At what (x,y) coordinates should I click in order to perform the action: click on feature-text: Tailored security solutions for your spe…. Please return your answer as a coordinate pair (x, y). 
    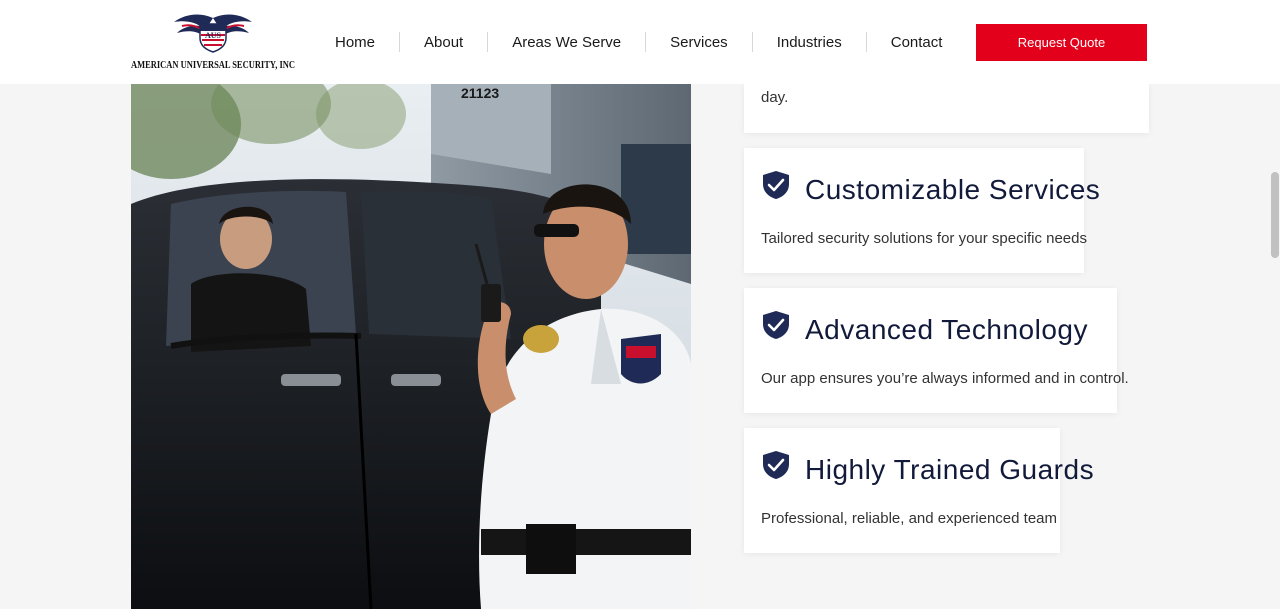
    Looking at the image, I should click on (924, 238).